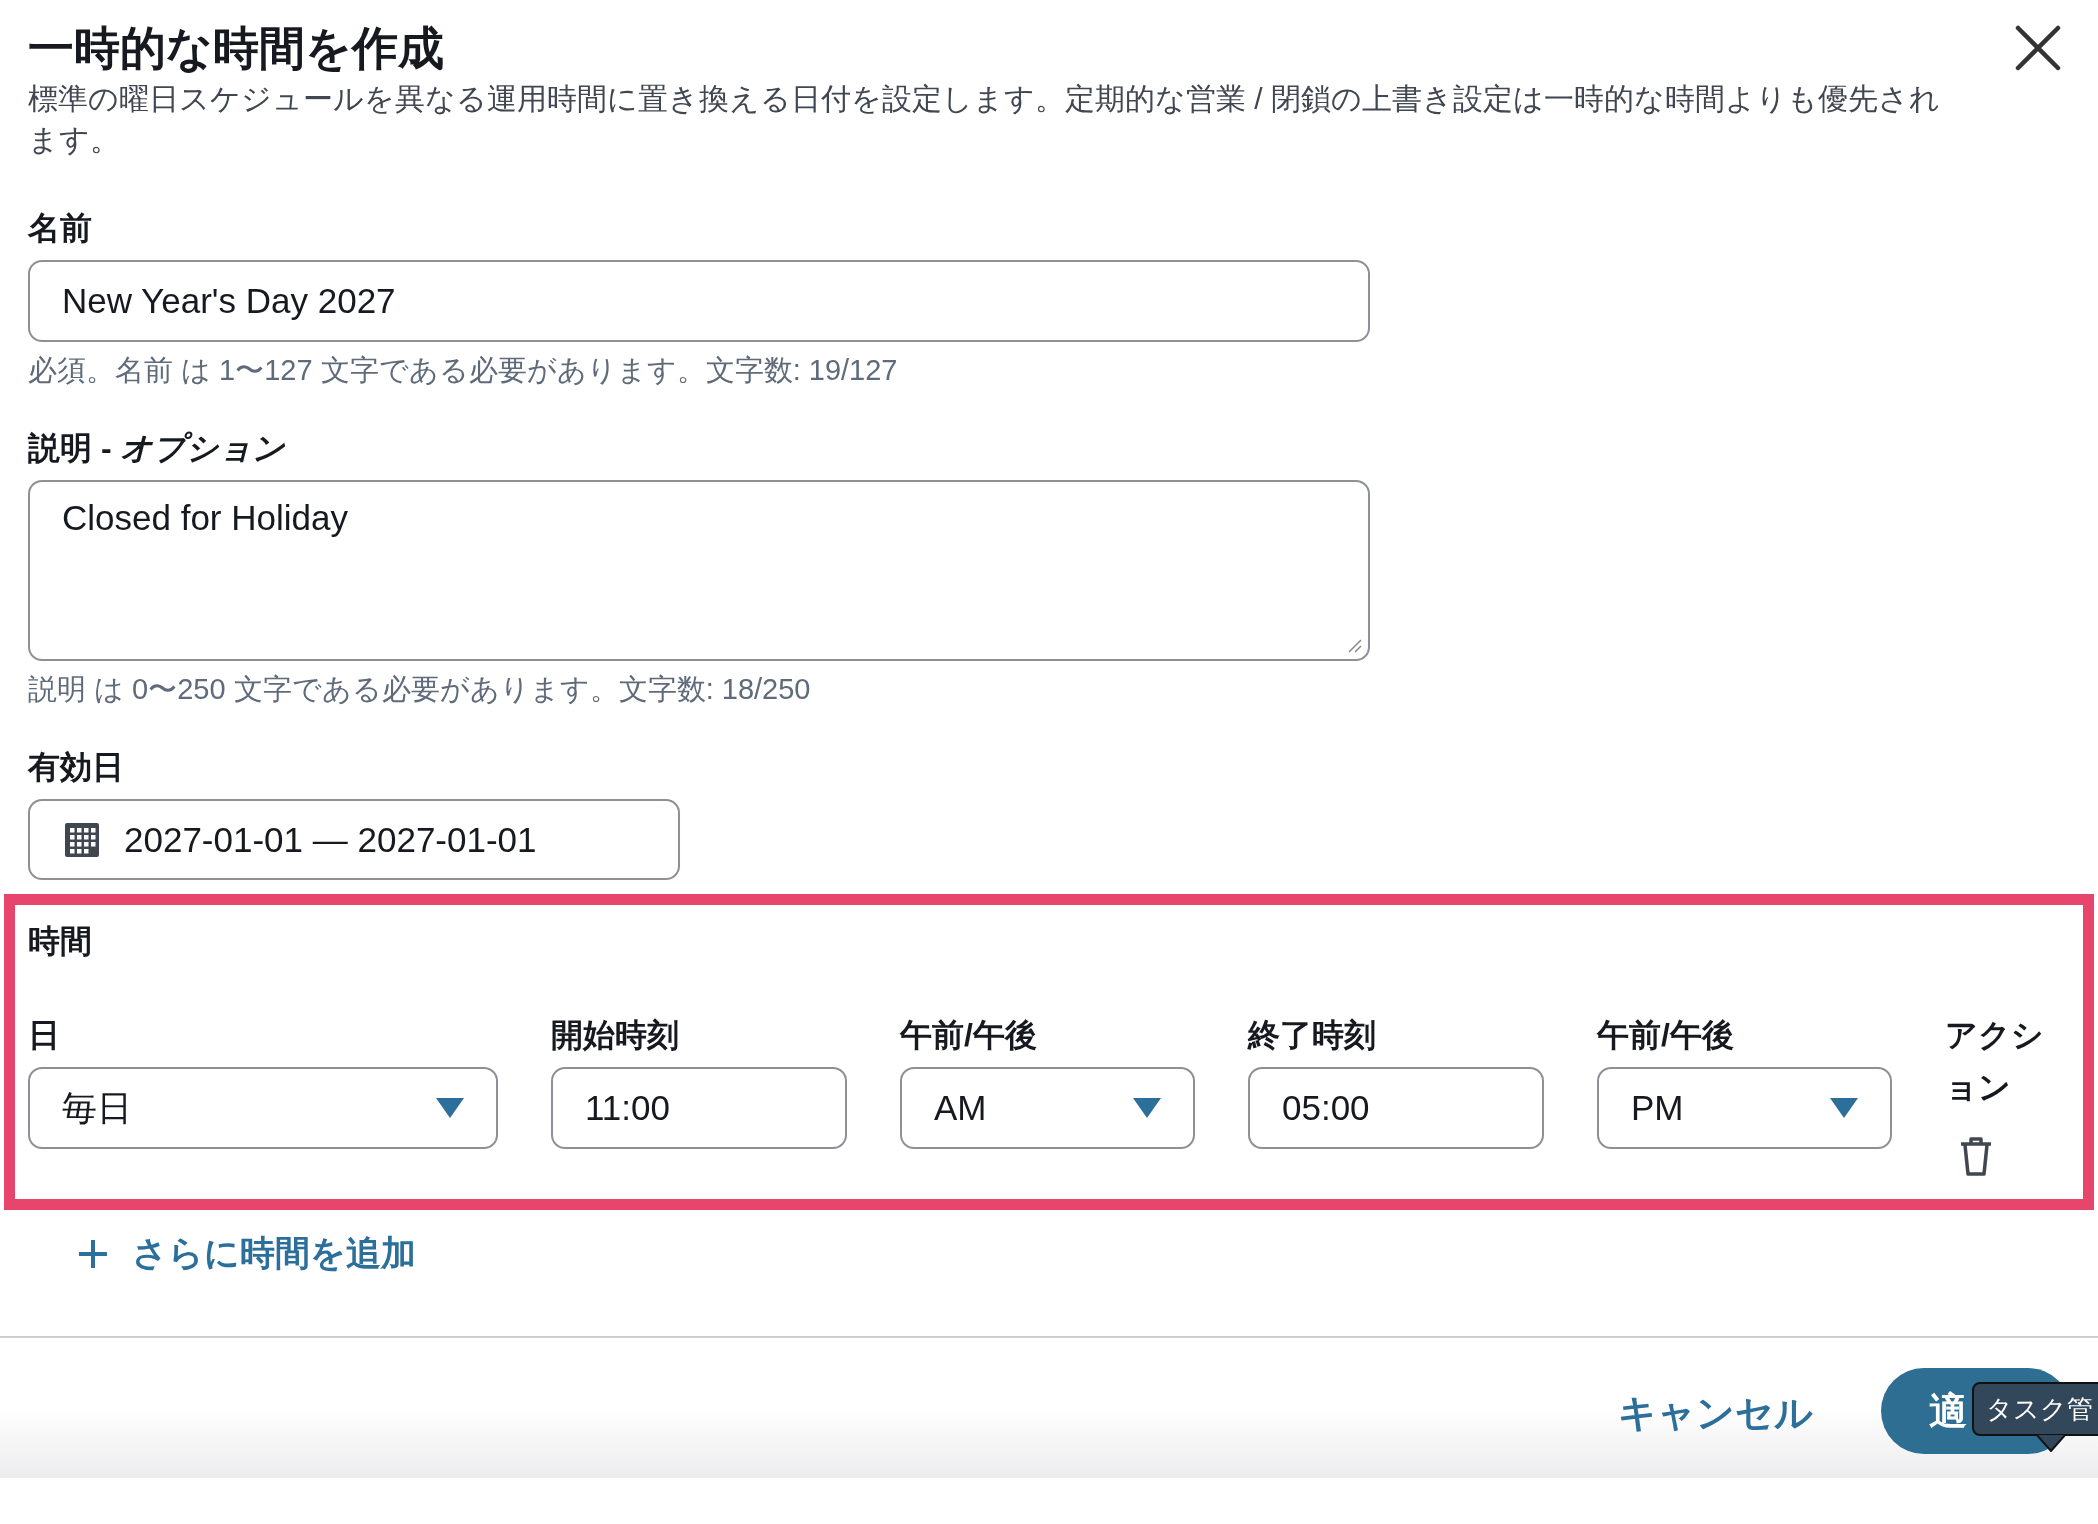 This screenshot has width=2098, height=1524. What do you see at coordinates (60, 228) in the screenshot?
I see `field-label: 名前` at bounding box center [60, 228].